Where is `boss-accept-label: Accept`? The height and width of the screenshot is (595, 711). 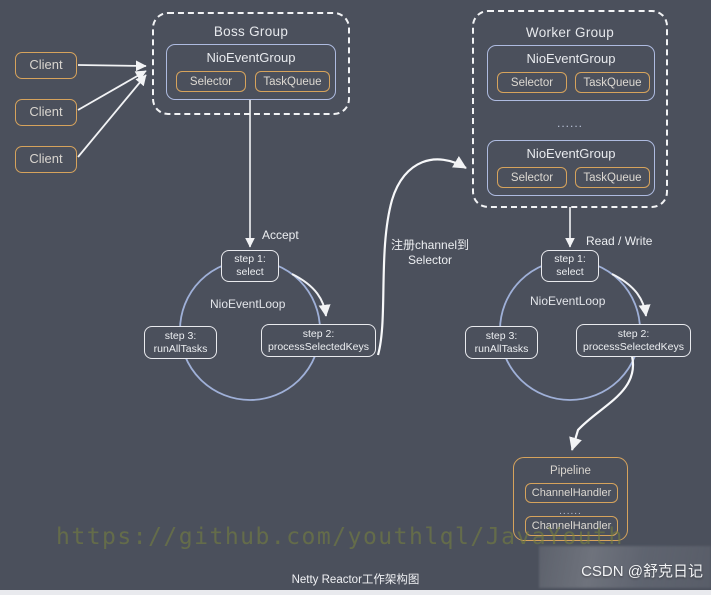 boss-accept-label: Accept is located at coordinates (280, 235).